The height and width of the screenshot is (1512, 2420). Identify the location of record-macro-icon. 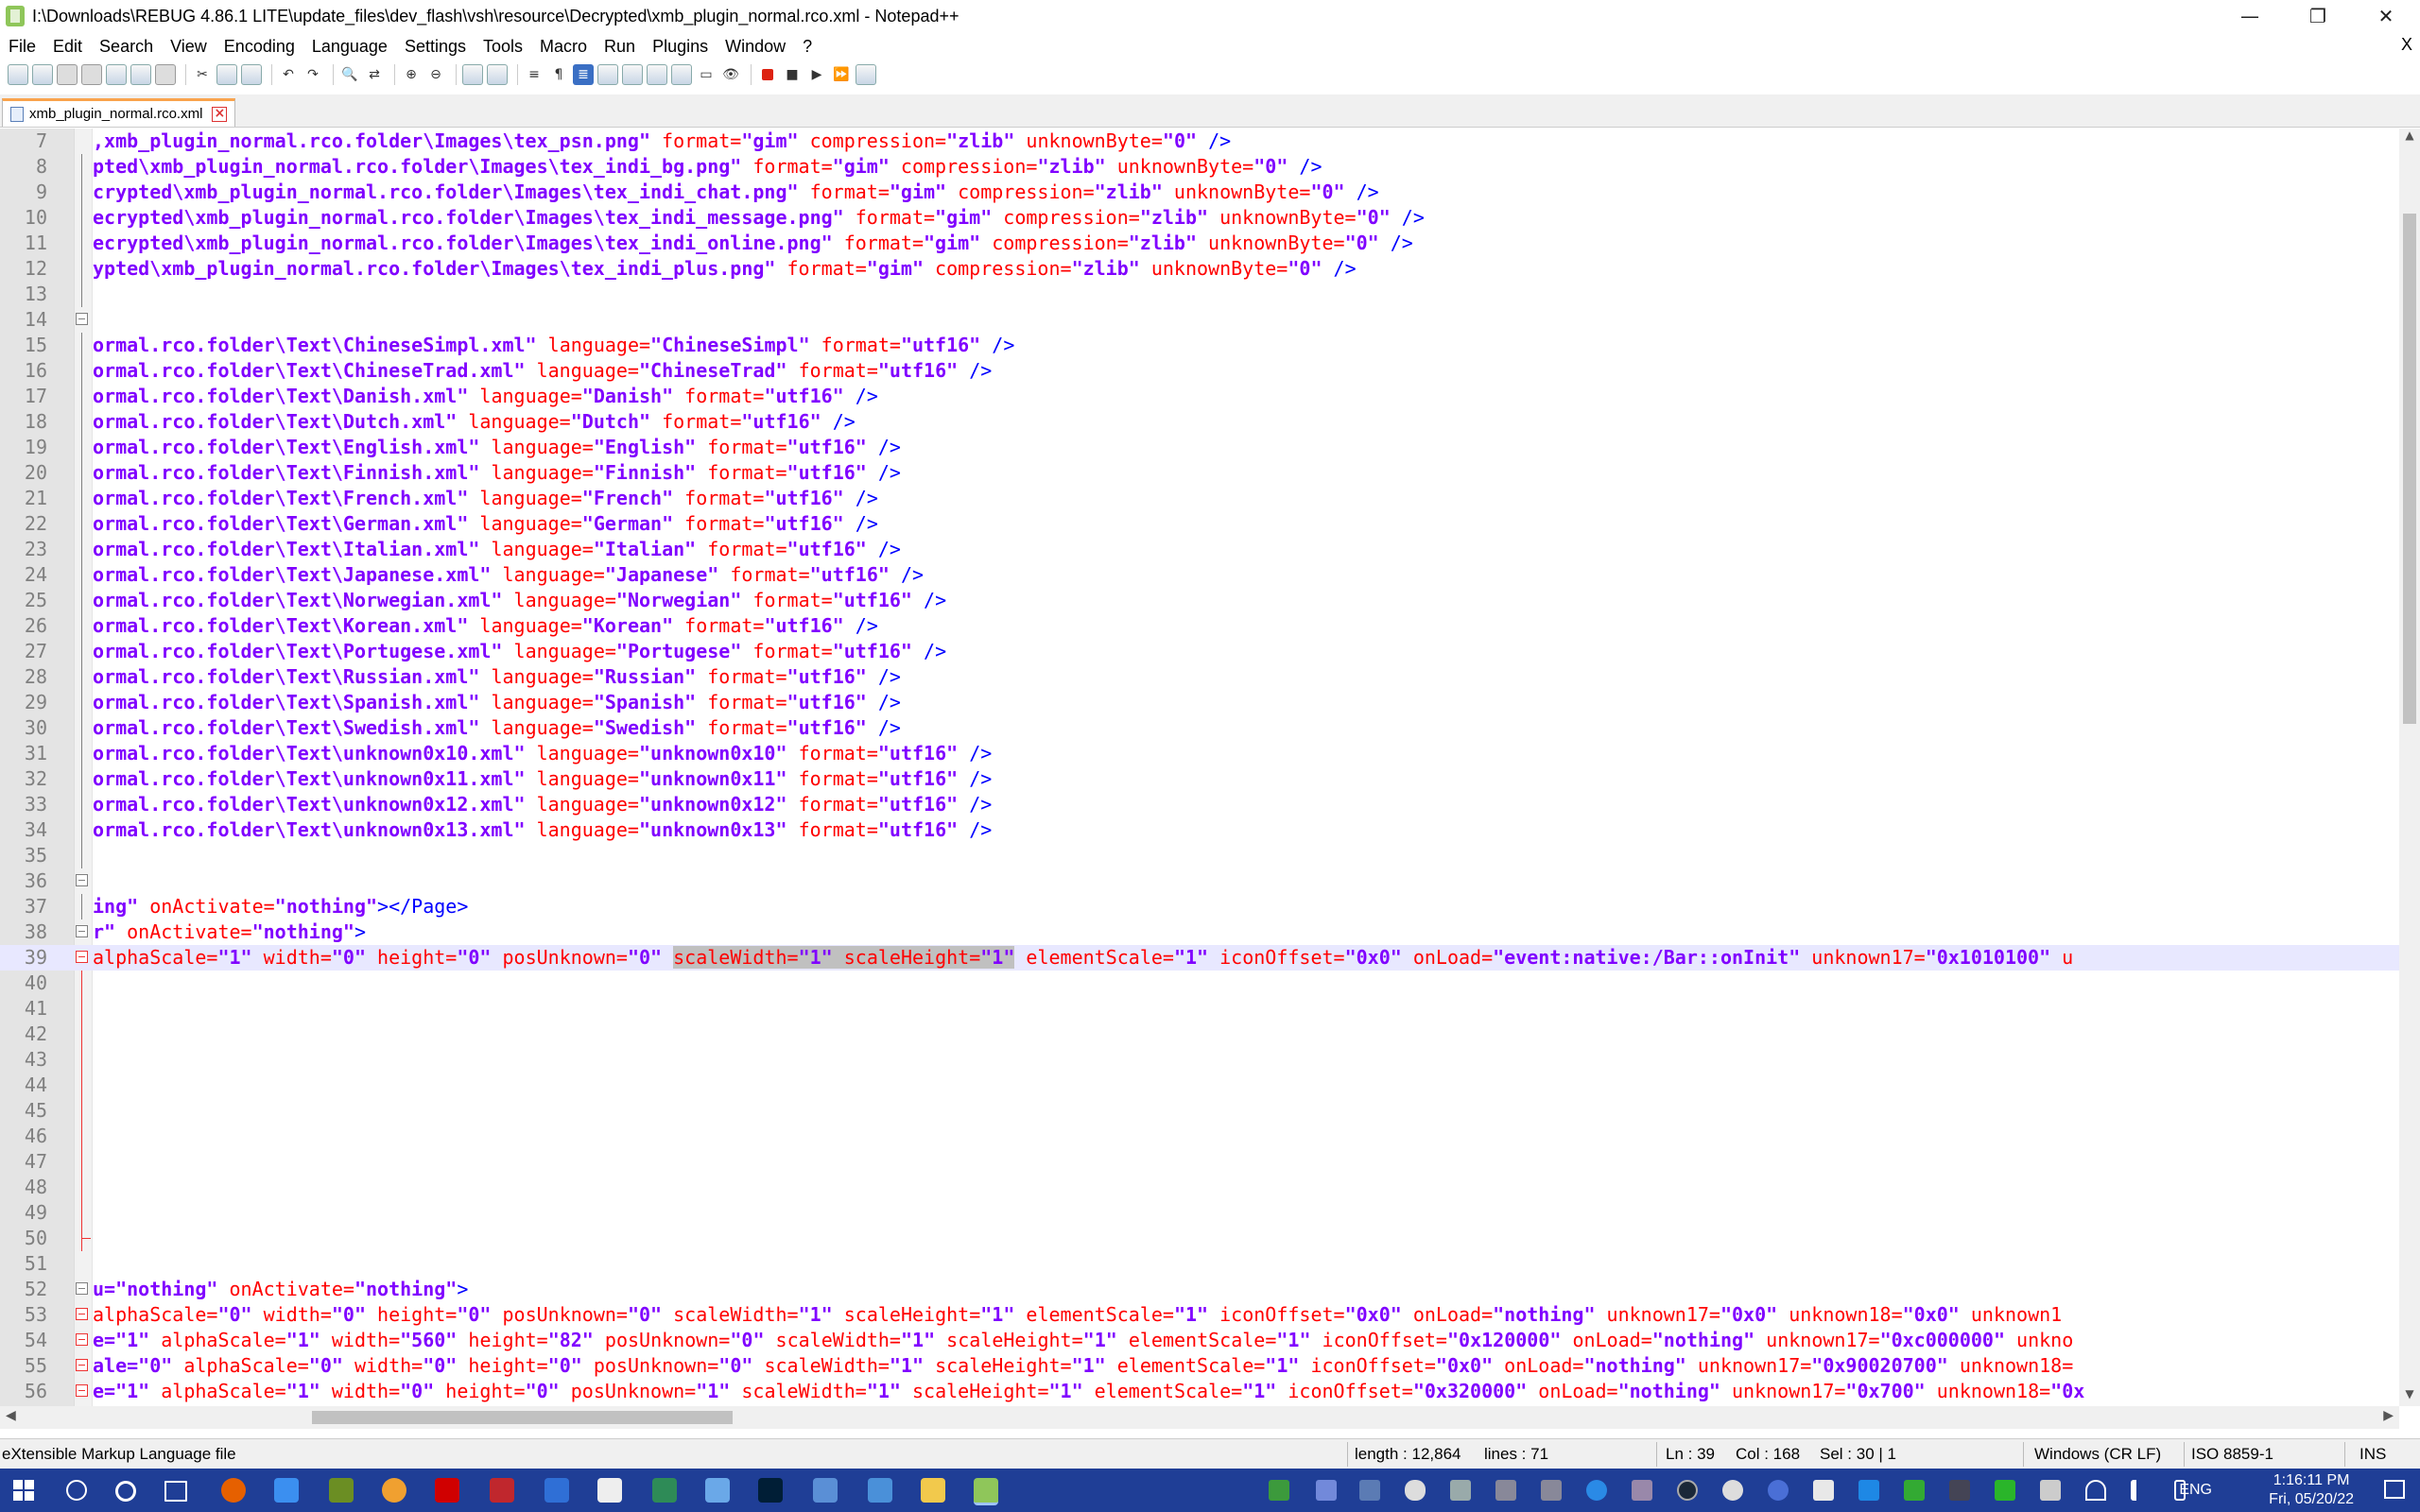
(767, 74).